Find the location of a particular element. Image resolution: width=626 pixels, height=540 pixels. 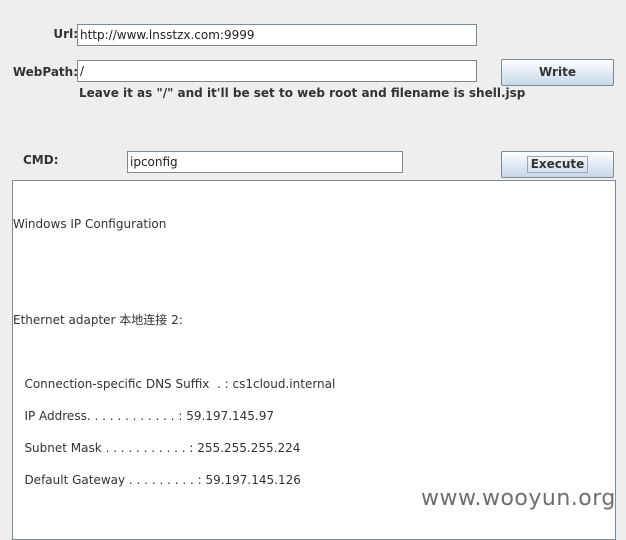

execute-button: Execute is located at coordinates (557, 164).